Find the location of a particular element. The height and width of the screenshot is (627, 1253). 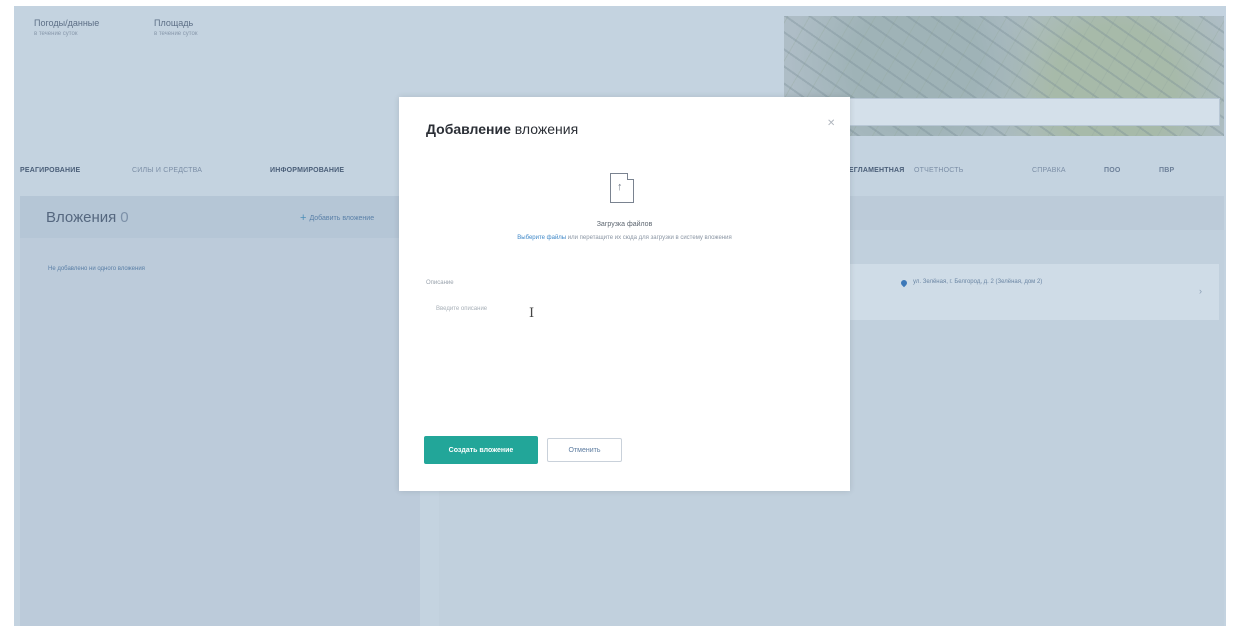

modal-title-bold: Добавление is located at coordinates (468, 129).